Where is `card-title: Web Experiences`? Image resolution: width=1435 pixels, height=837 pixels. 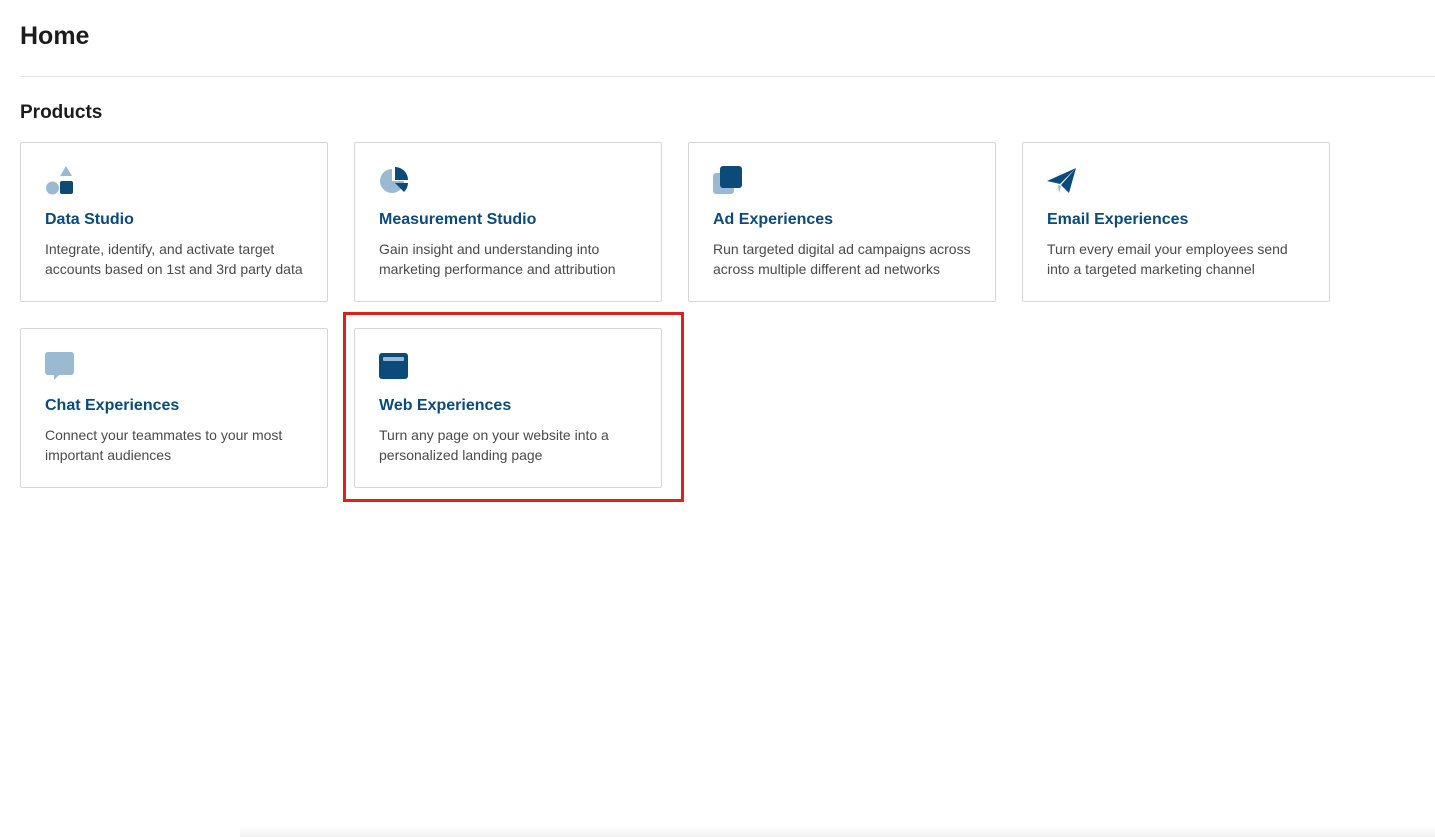 card-title: Web Experiences is located at coordinates (445, 405).